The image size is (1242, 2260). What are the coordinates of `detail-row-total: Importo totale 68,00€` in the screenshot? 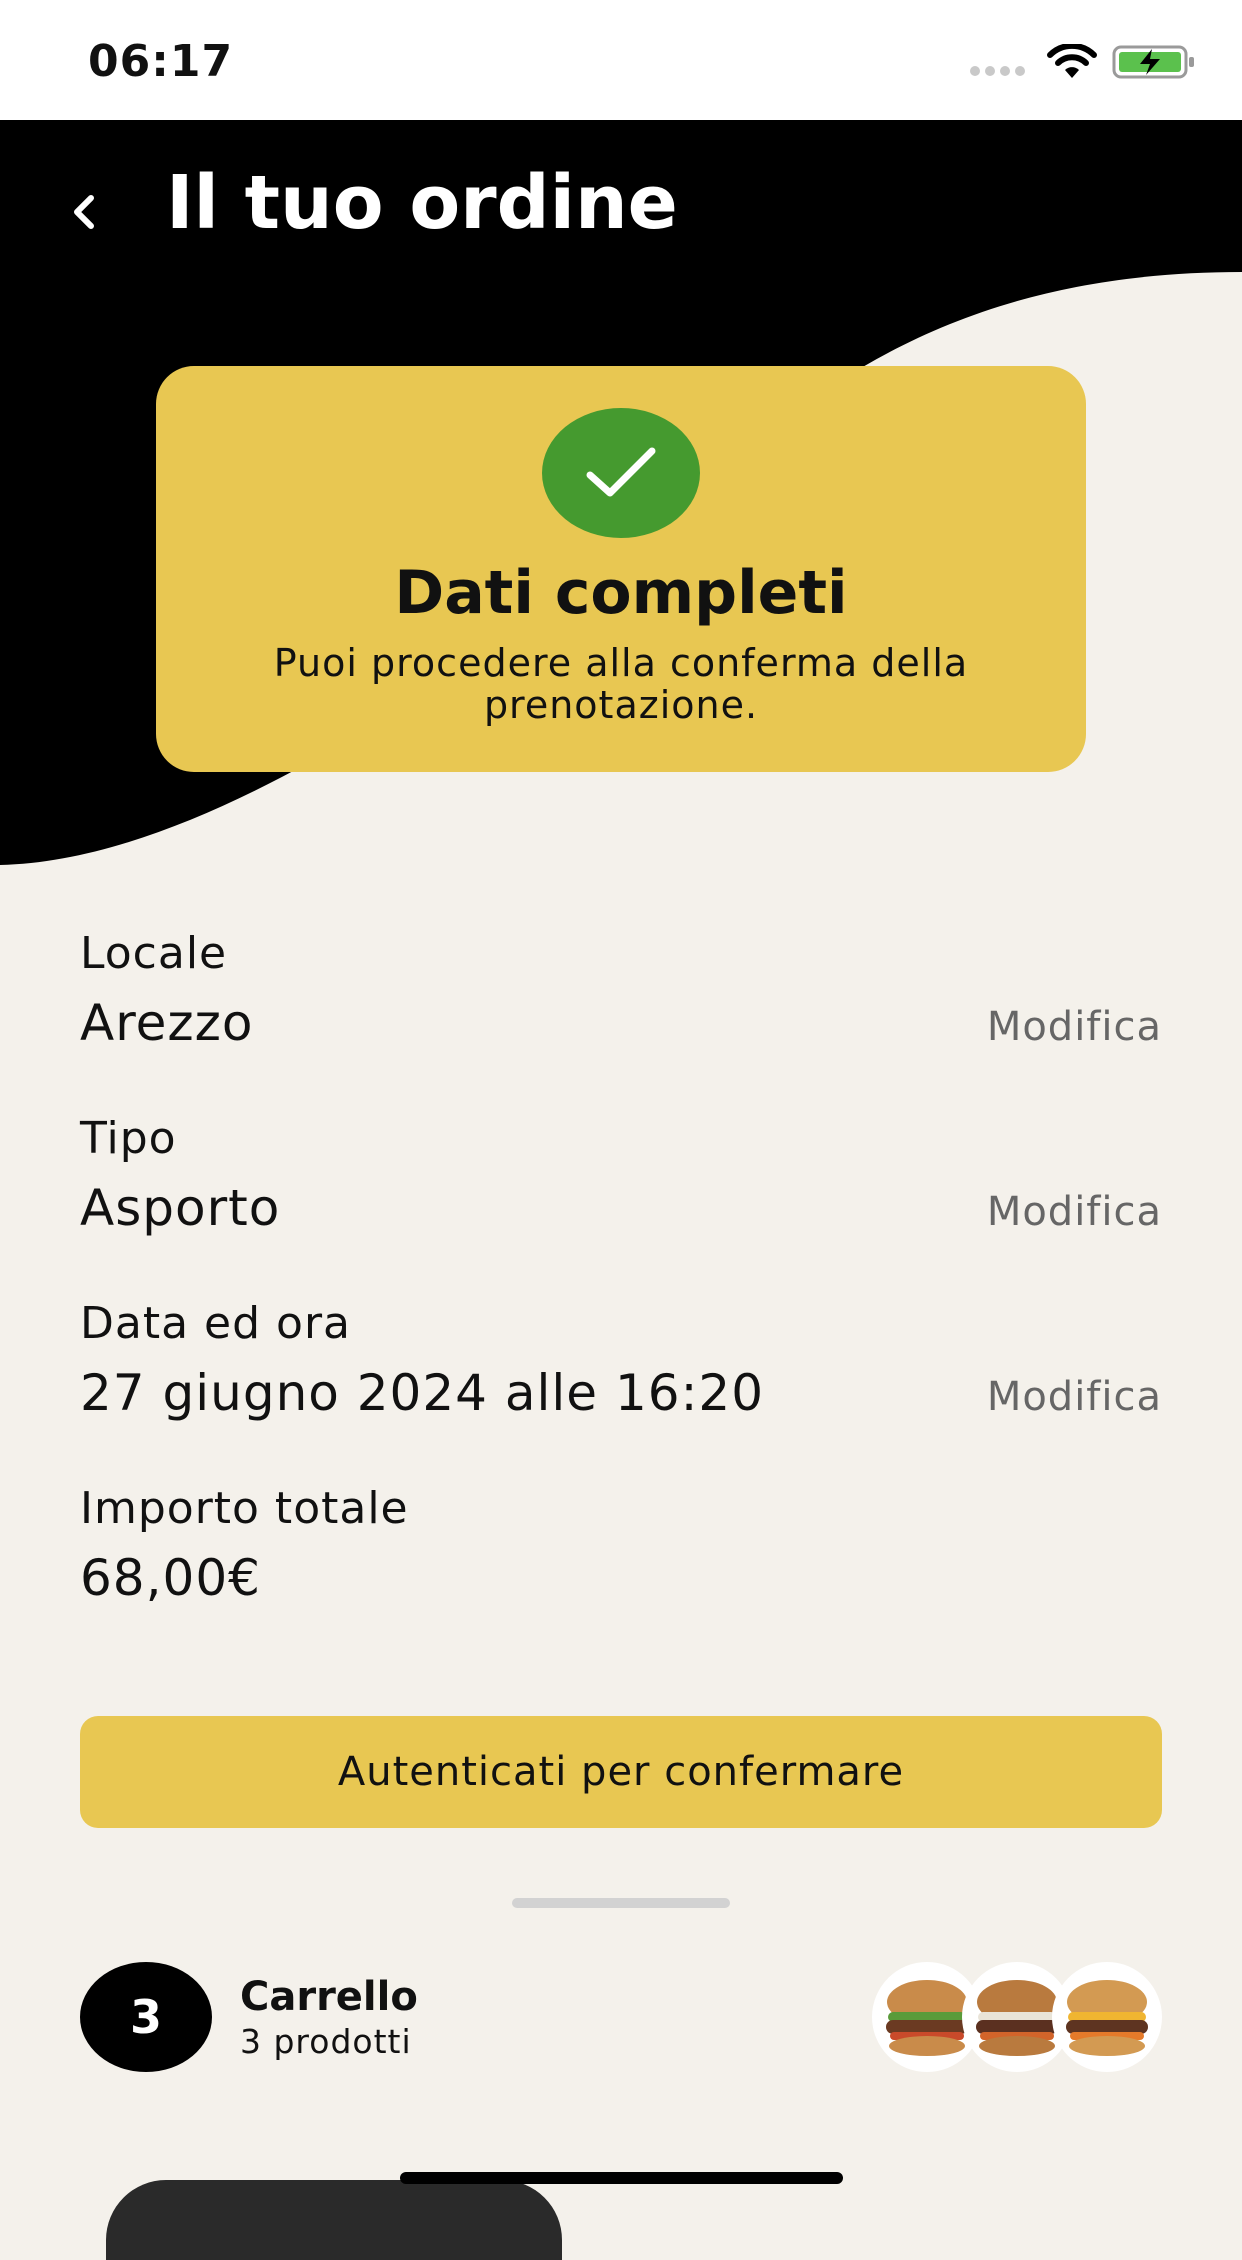 It's located at (621, 1558).